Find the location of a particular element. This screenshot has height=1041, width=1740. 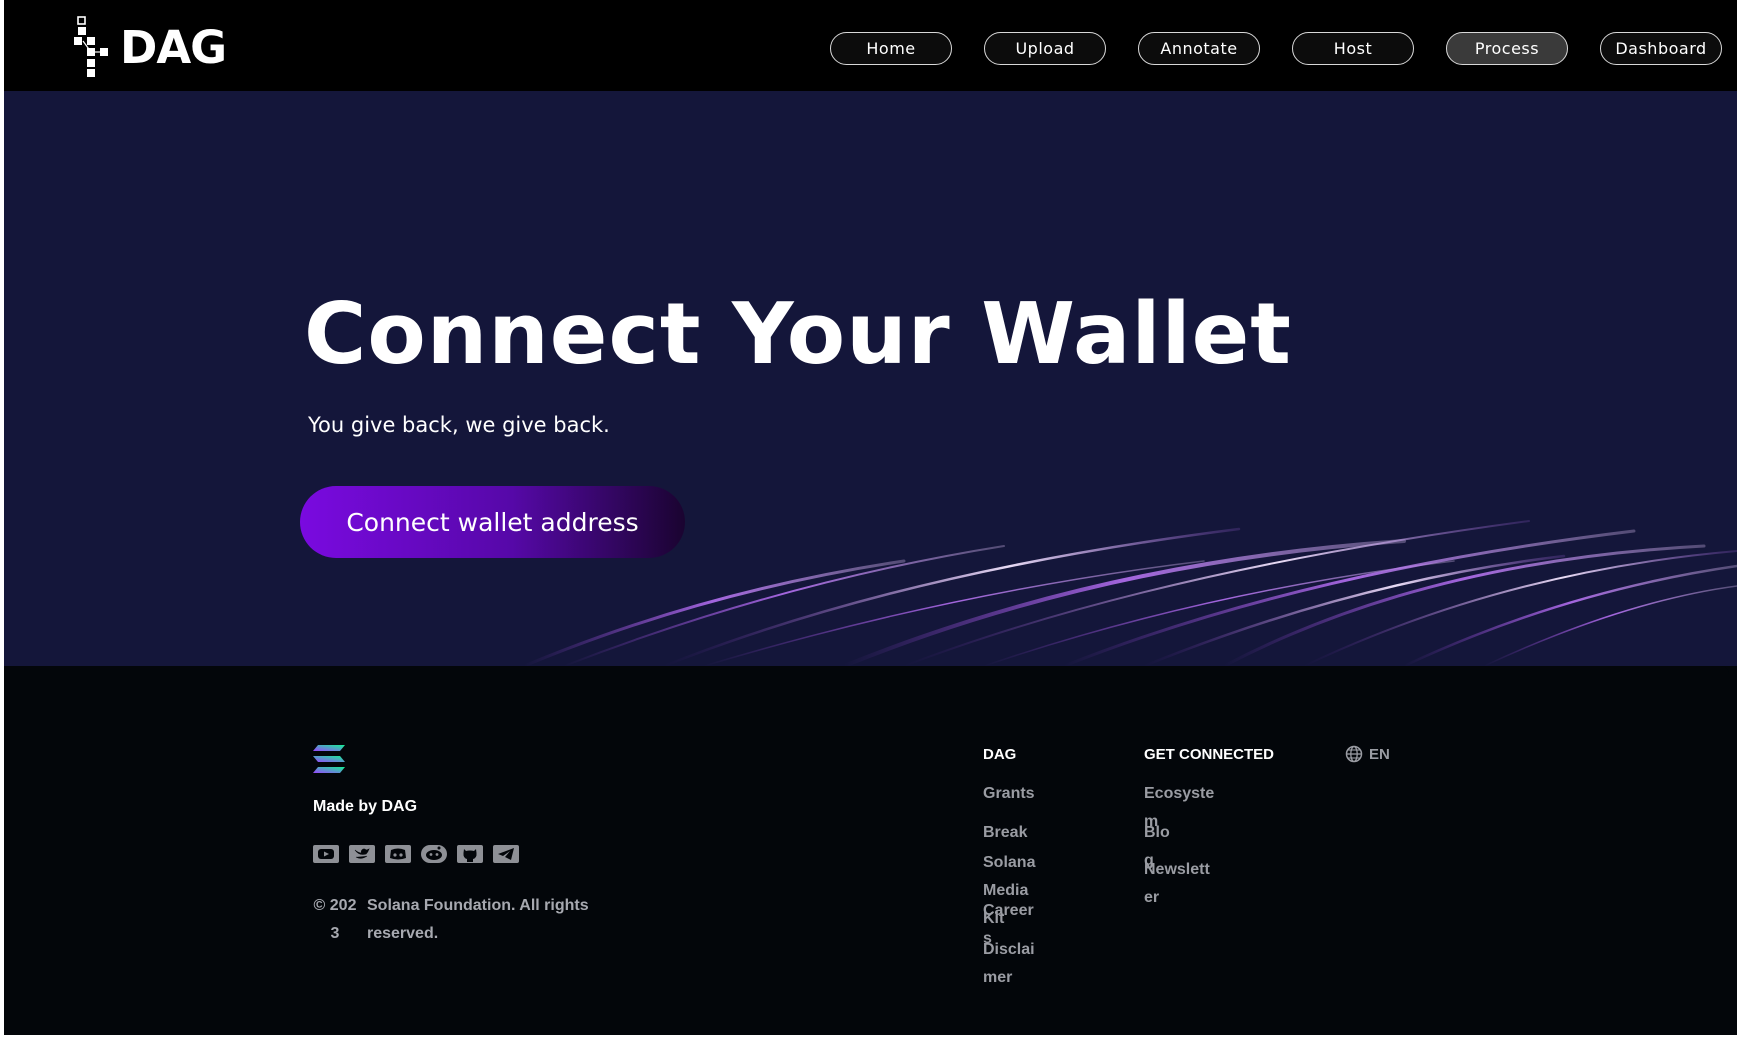

globe-icon is located at coordinates (1354, 754).